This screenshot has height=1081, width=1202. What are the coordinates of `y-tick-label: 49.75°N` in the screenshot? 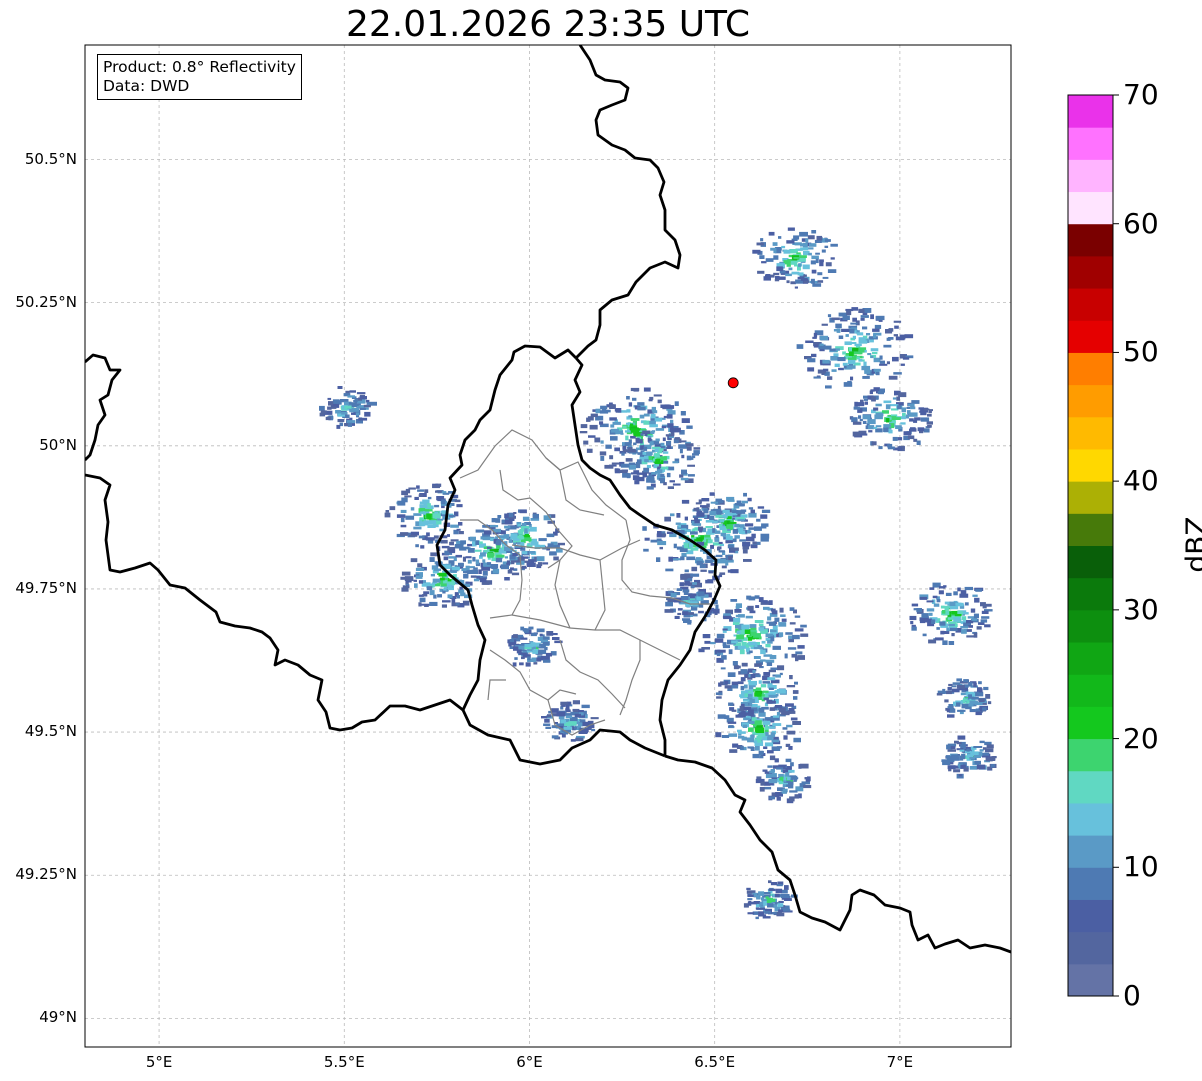 It's located at (46, 587).